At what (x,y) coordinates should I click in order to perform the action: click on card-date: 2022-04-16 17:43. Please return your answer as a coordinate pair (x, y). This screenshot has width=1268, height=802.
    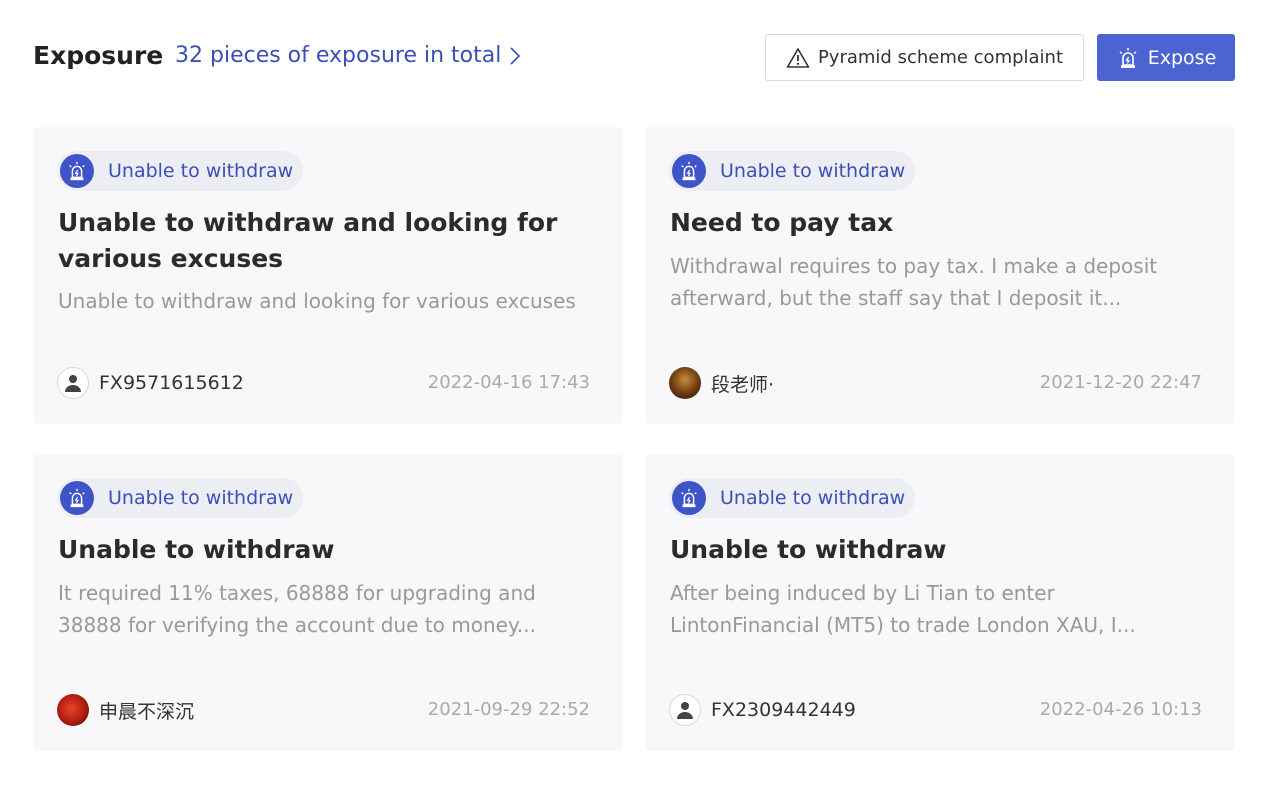
    Looking at the image, I should click on (508, 382).